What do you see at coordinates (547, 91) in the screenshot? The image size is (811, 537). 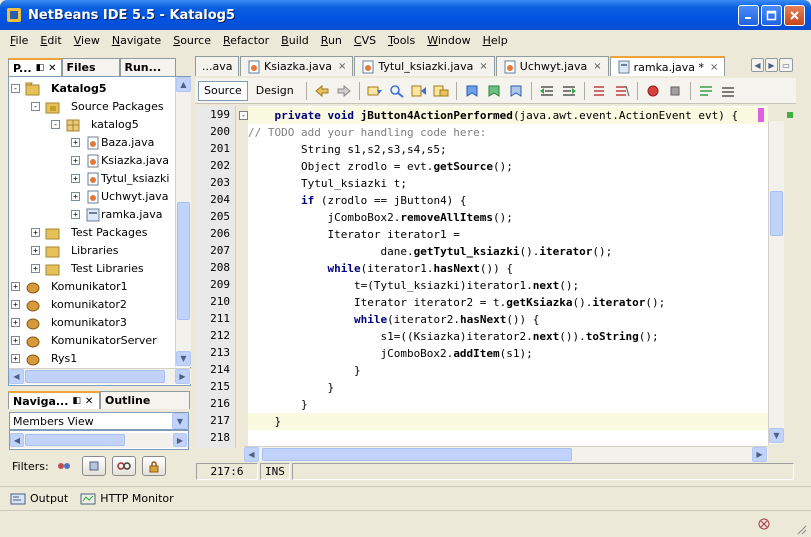 I see `shift-left-button` at bounding box center [547, 91].